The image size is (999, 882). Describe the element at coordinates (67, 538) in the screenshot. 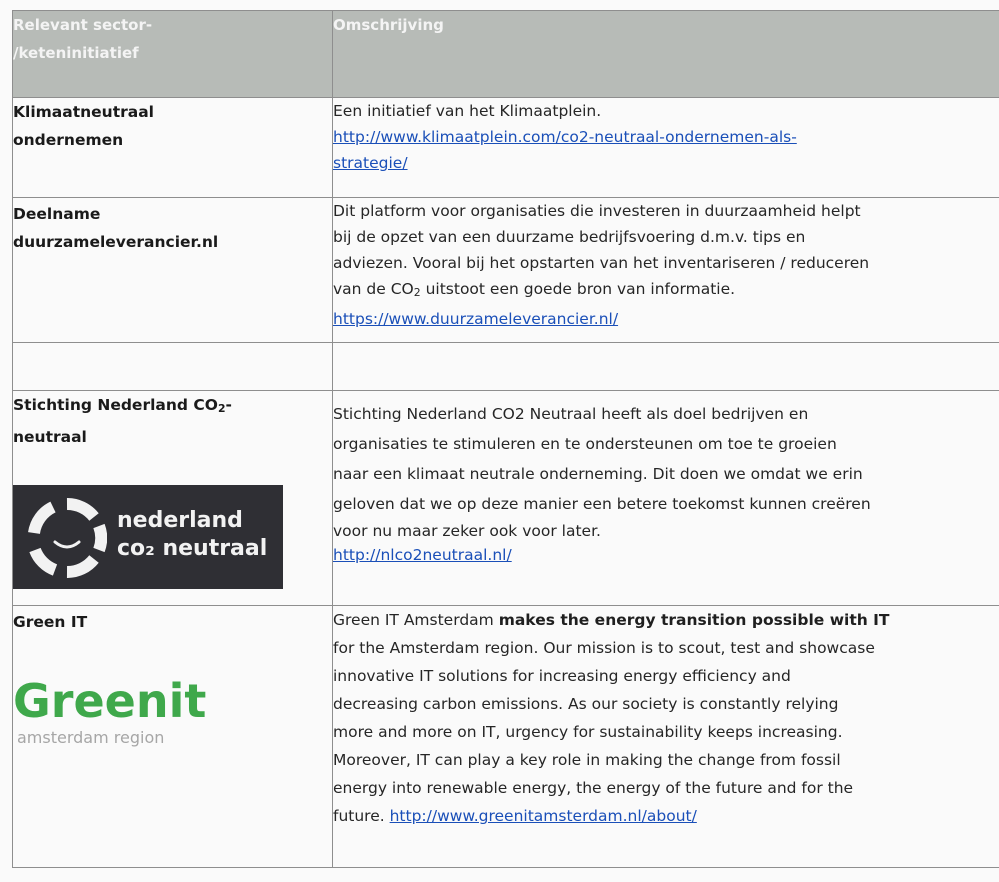

I see `nlco2-ring-icon` at that location.